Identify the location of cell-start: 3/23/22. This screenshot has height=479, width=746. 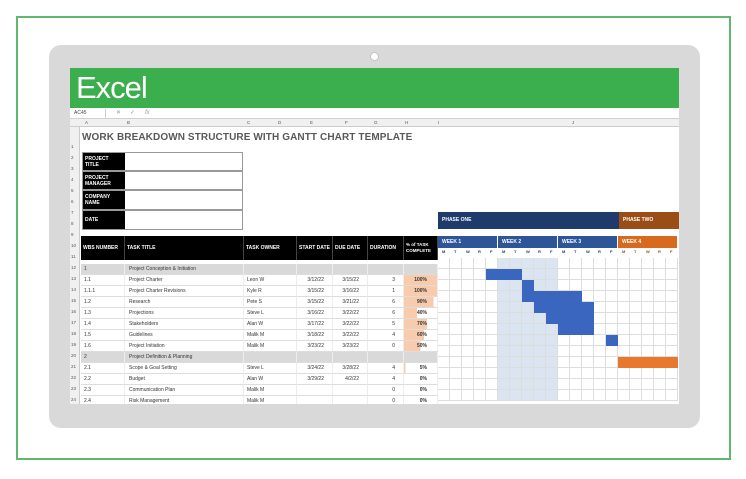
(315, 346).